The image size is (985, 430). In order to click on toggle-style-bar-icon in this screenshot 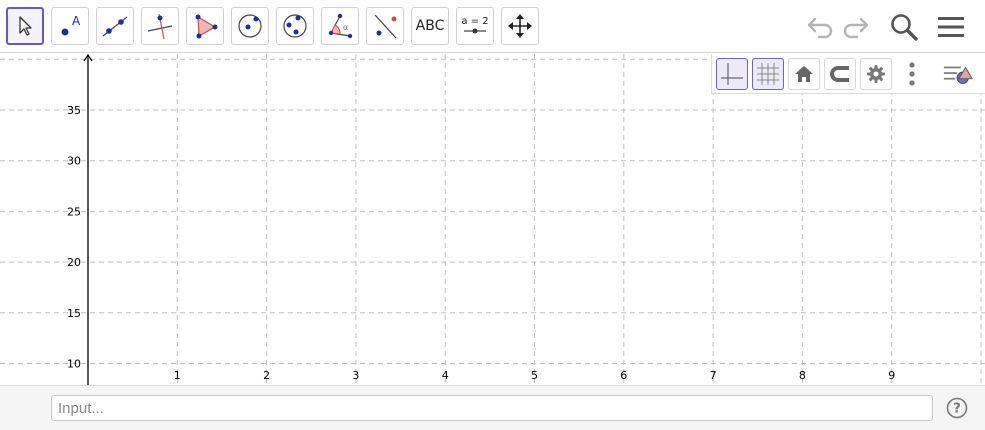, I will do `click(958, 75)`.